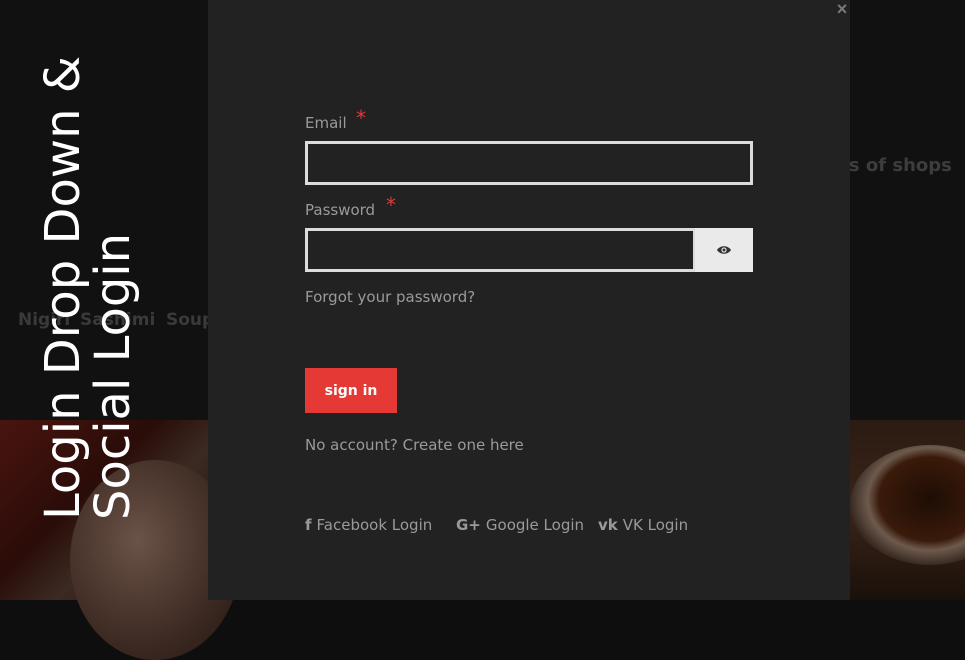 Image resolution: width=965 pixels, height=660 pixels. What do you see at coordinates (361, 118) in the screenshot?
I see `email-required-mark: *` at bounding box center [361, 118].